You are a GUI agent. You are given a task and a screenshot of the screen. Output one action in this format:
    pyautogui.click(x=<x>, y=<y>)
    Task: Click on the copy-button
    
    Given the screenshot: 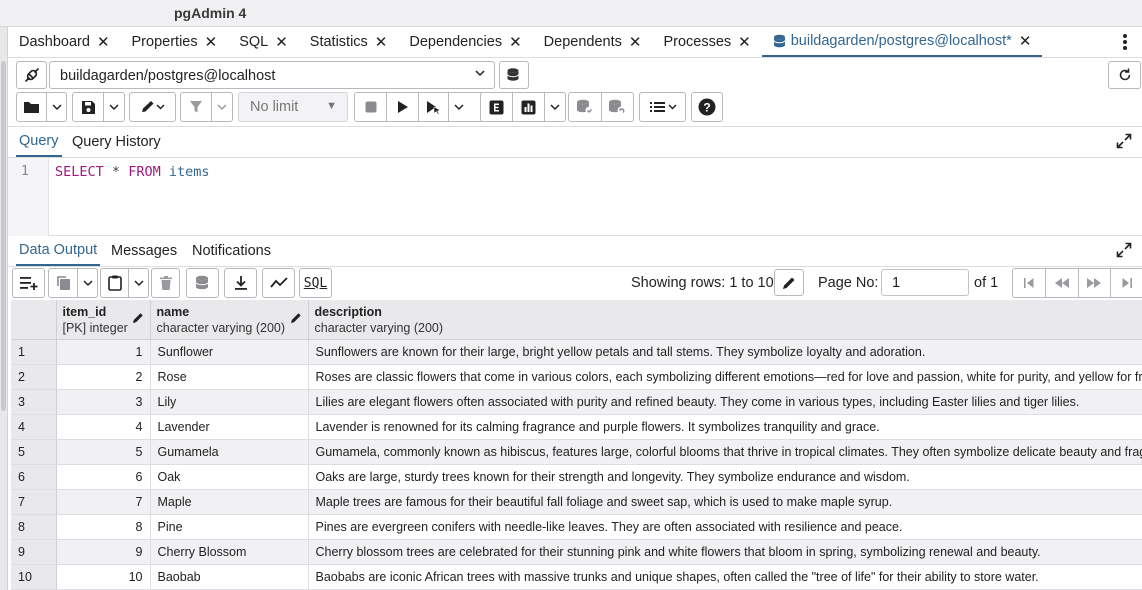 What is the action you would take?
    pyautogui.click(x=64, y=283)
    